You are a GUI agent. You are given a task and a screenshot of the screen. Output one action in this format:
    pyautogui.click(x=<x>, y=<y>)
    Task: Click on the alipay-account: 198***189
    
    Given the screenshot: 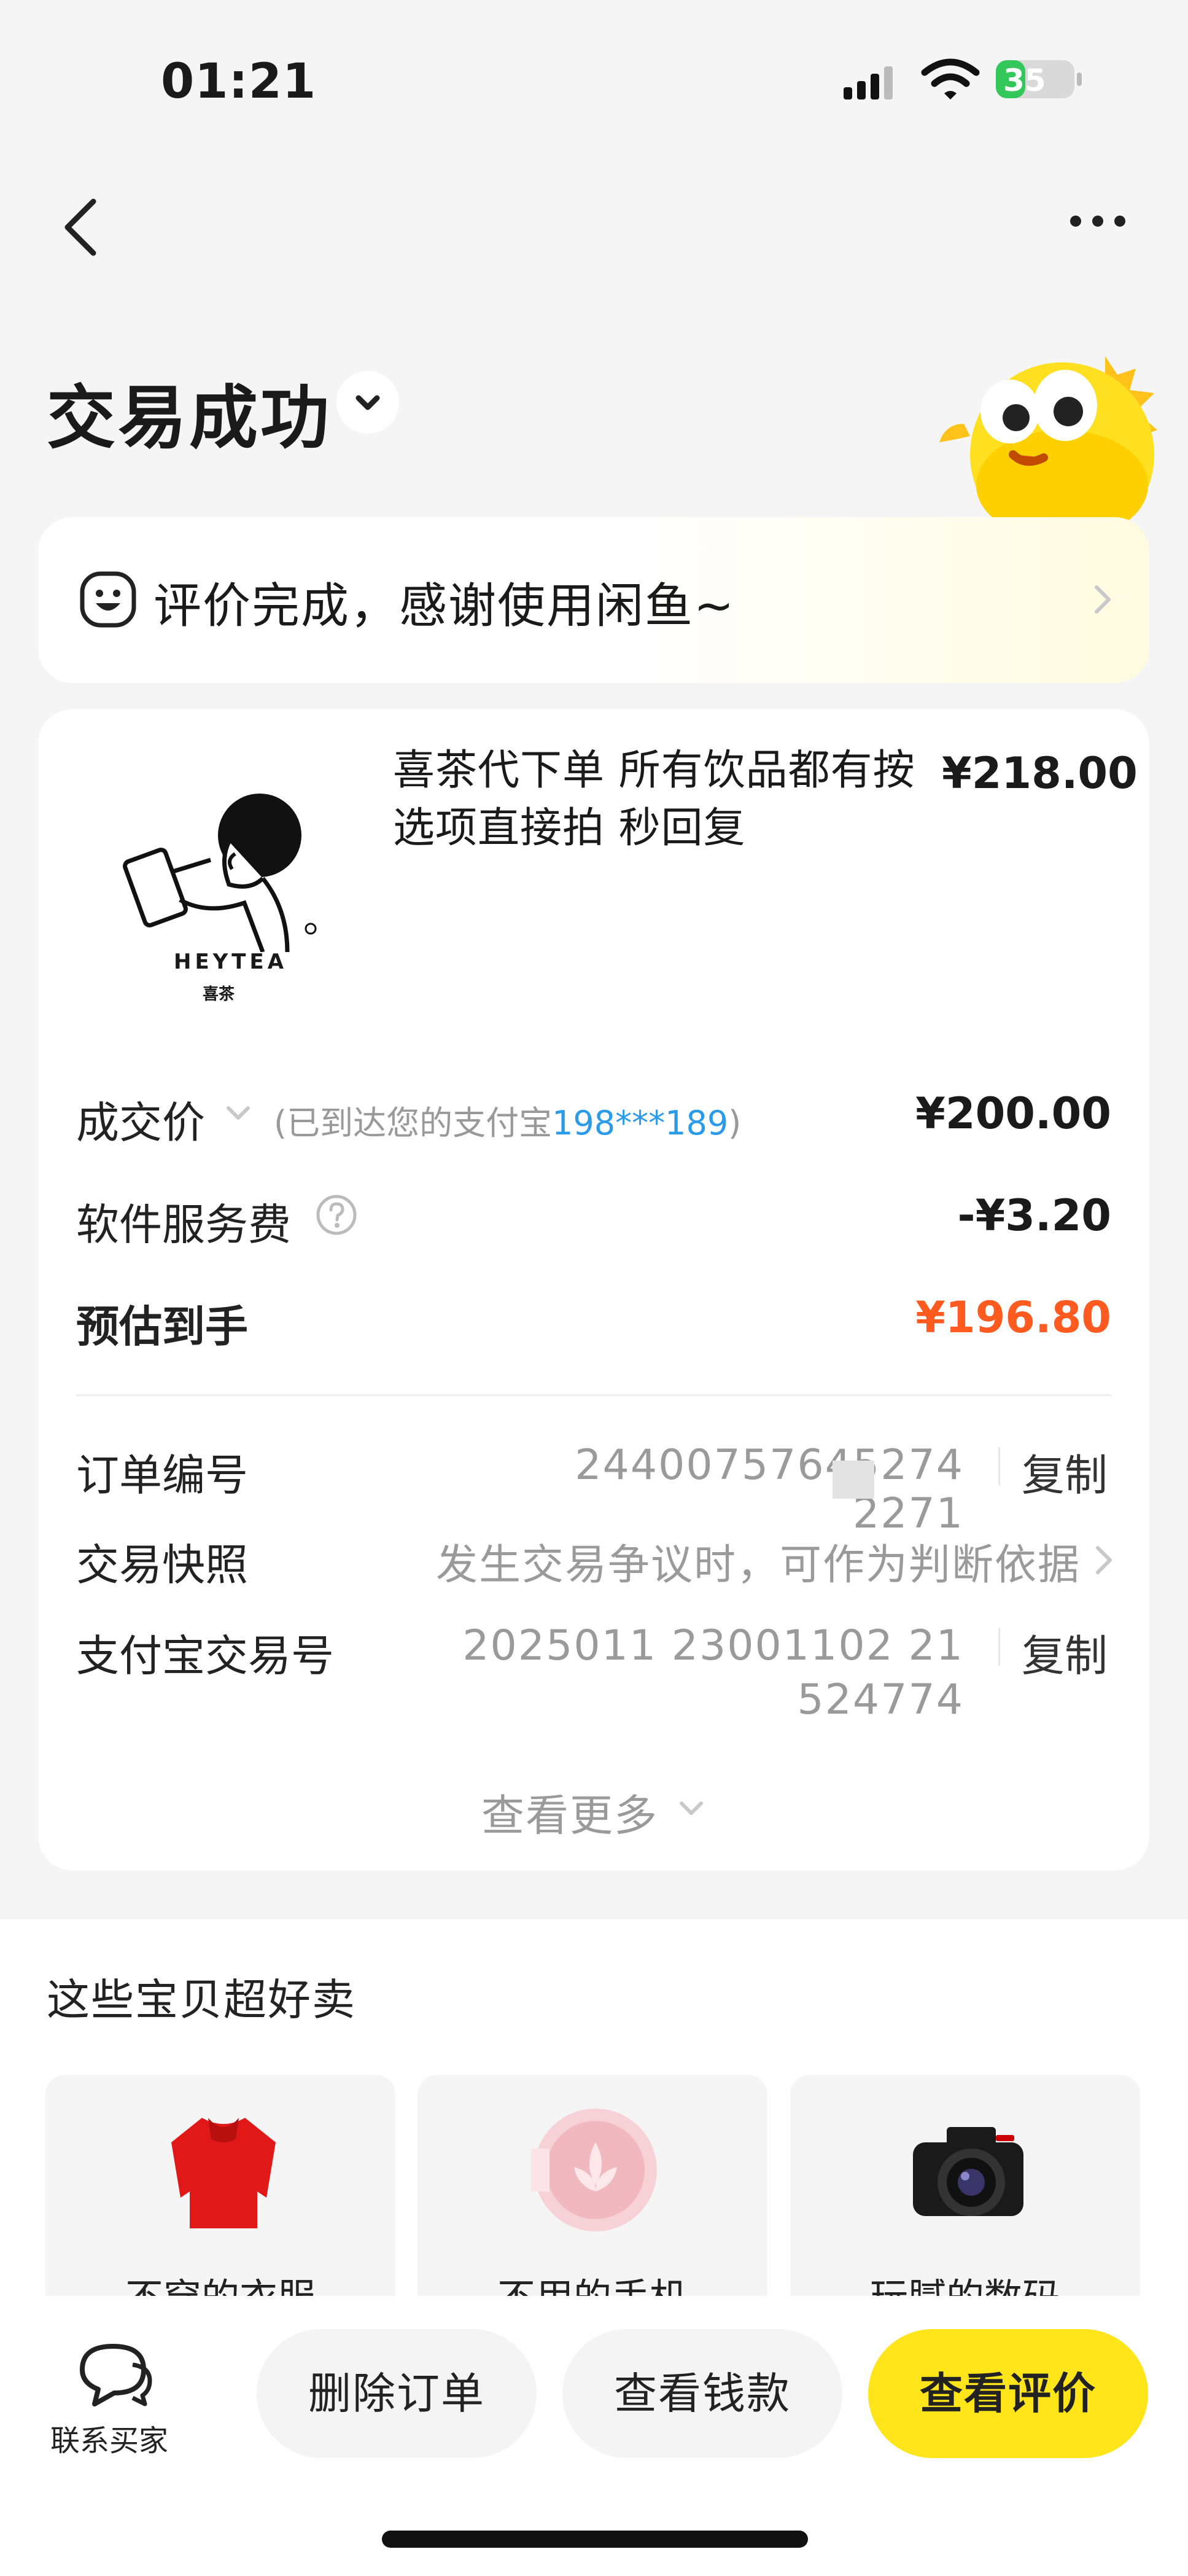 What is the action you would take?
    pyautogui.click(x=641, y=1123)
    